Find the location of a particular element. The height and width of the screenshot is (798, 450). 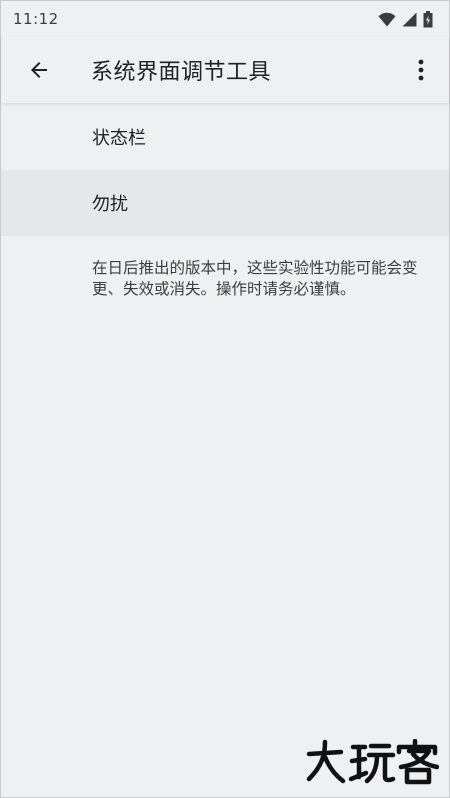

arrow-back-icon is located at coordinates (39, 70).